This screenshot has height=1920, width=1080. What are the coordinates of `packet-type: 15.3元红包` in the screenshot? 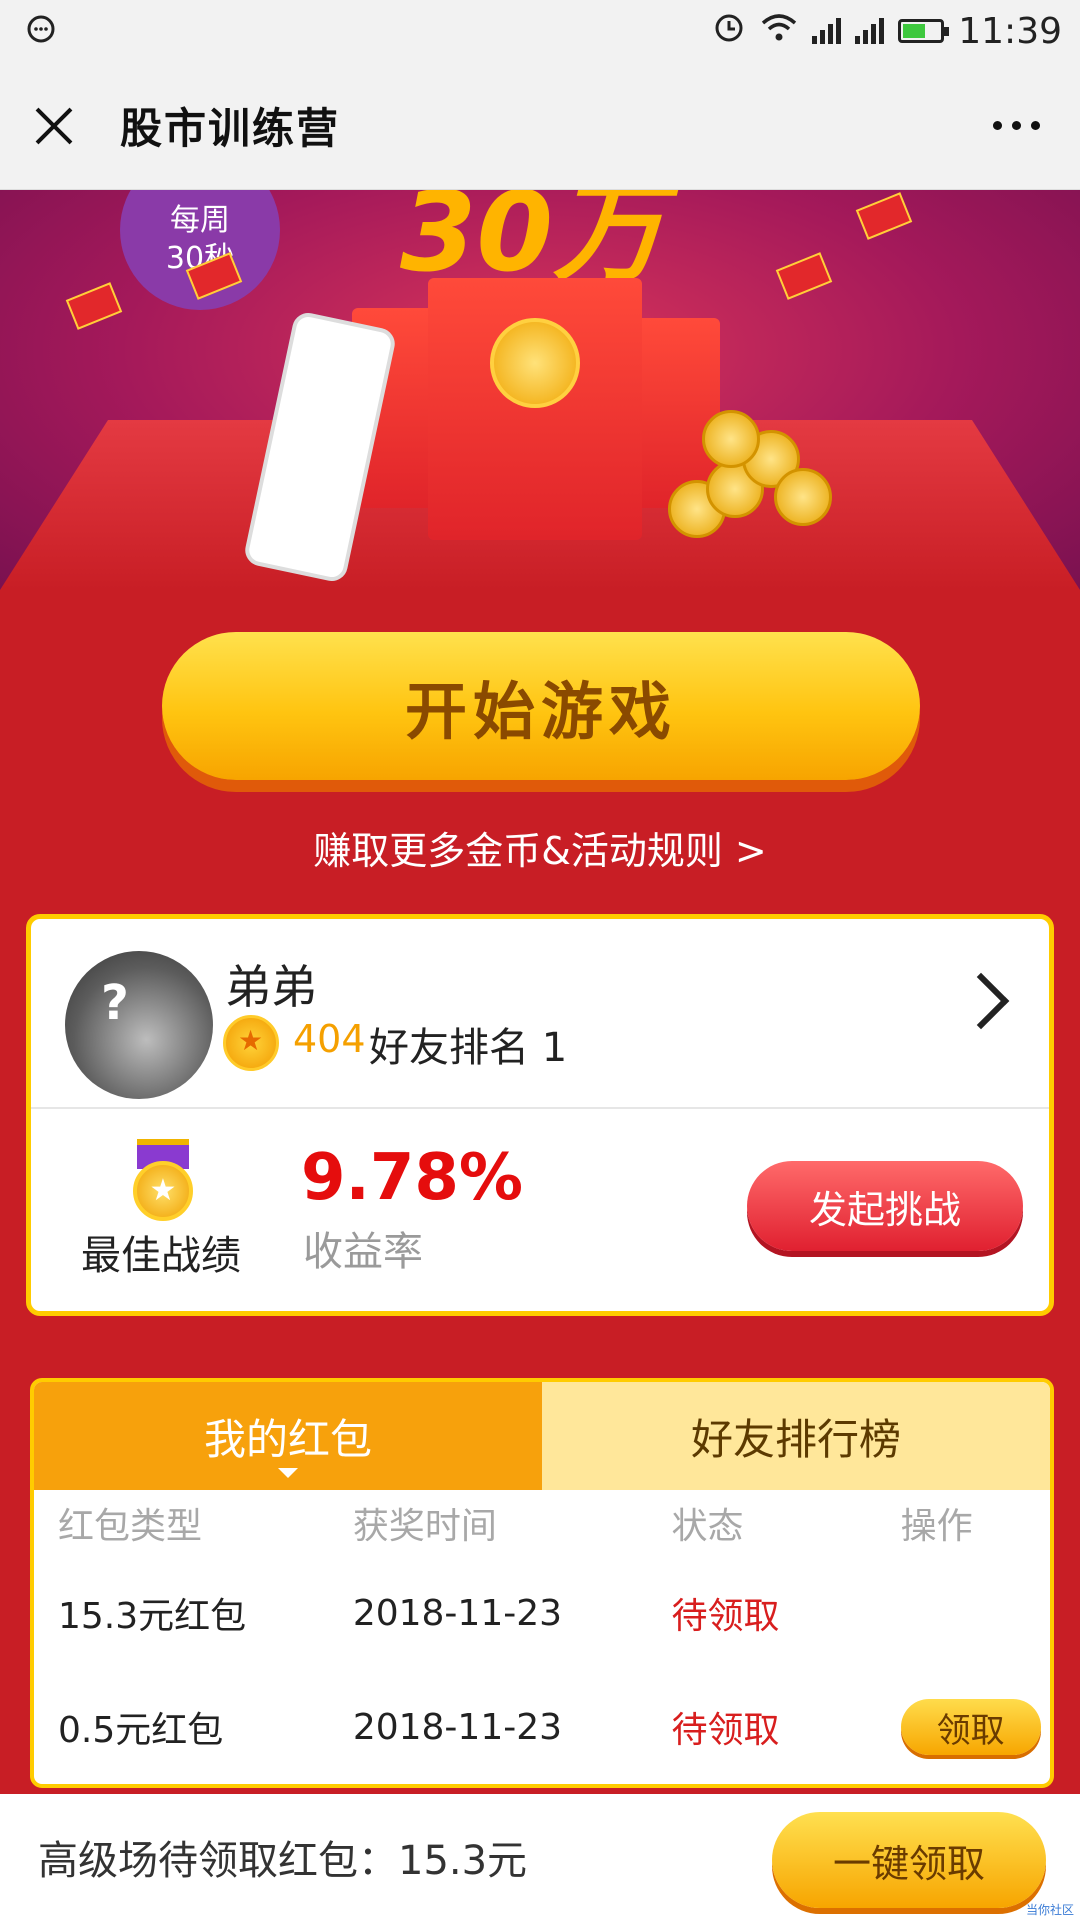 It's located at (152, 1616).